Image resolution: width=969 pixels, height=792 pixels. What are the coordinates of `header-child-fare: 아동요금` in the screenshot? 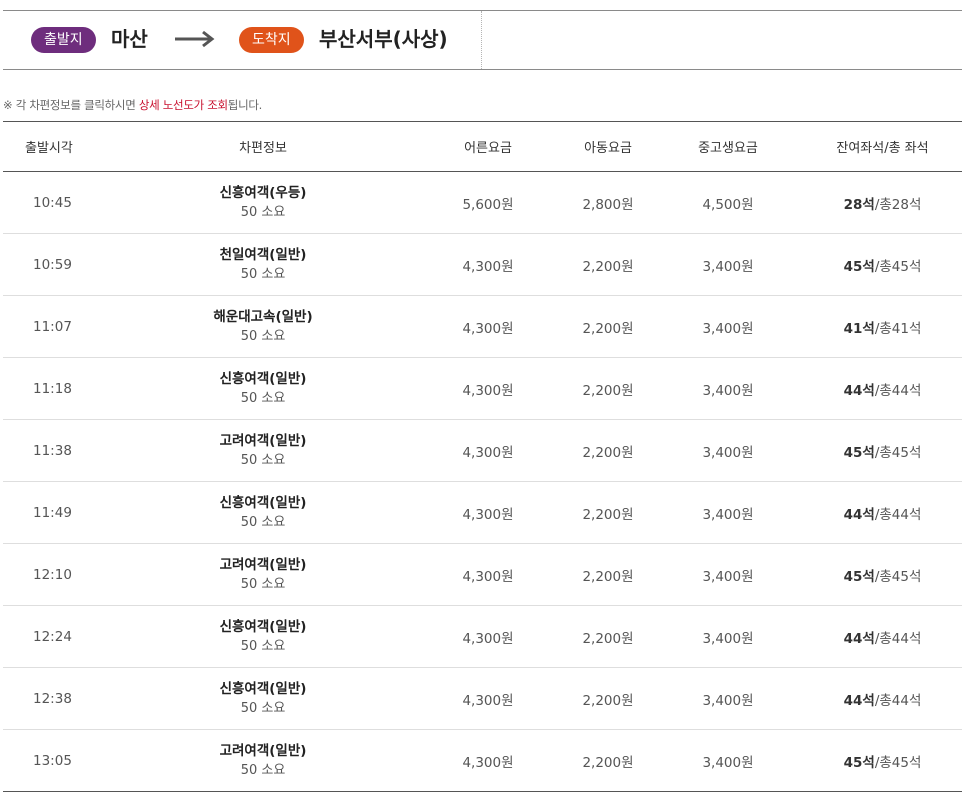 It's located at (608, 146).